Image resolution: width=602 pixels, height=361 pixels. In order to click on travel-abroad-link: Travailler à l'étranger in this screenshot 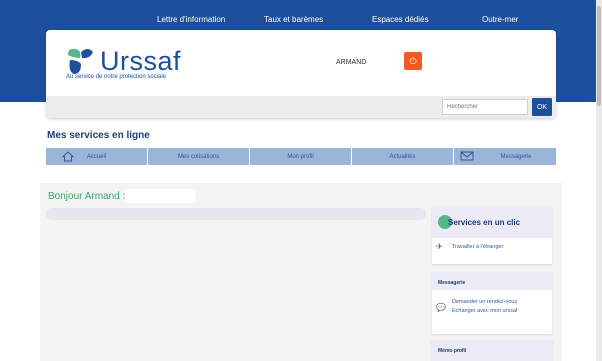, I will do `click(477, 247)`.